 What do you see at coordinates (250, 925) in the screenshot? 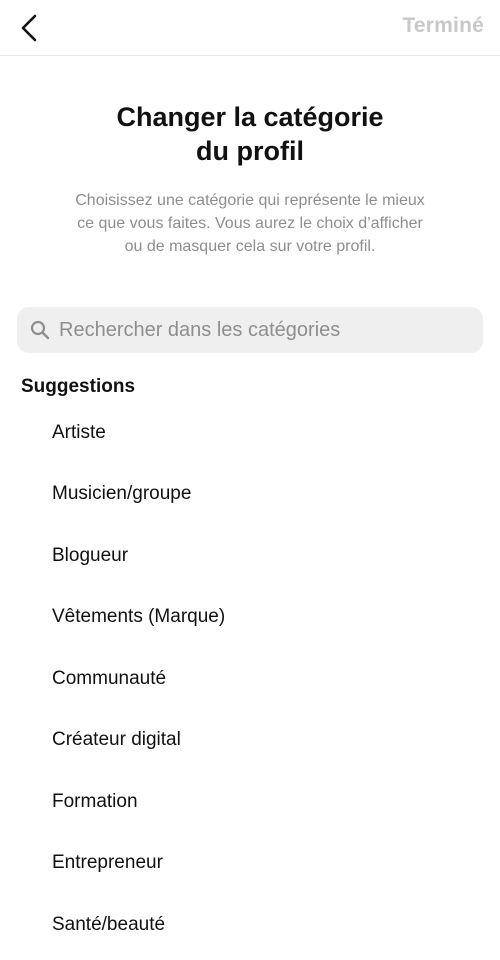
I see `list-item: Santé/beauté` at bounding box center [250, 925].